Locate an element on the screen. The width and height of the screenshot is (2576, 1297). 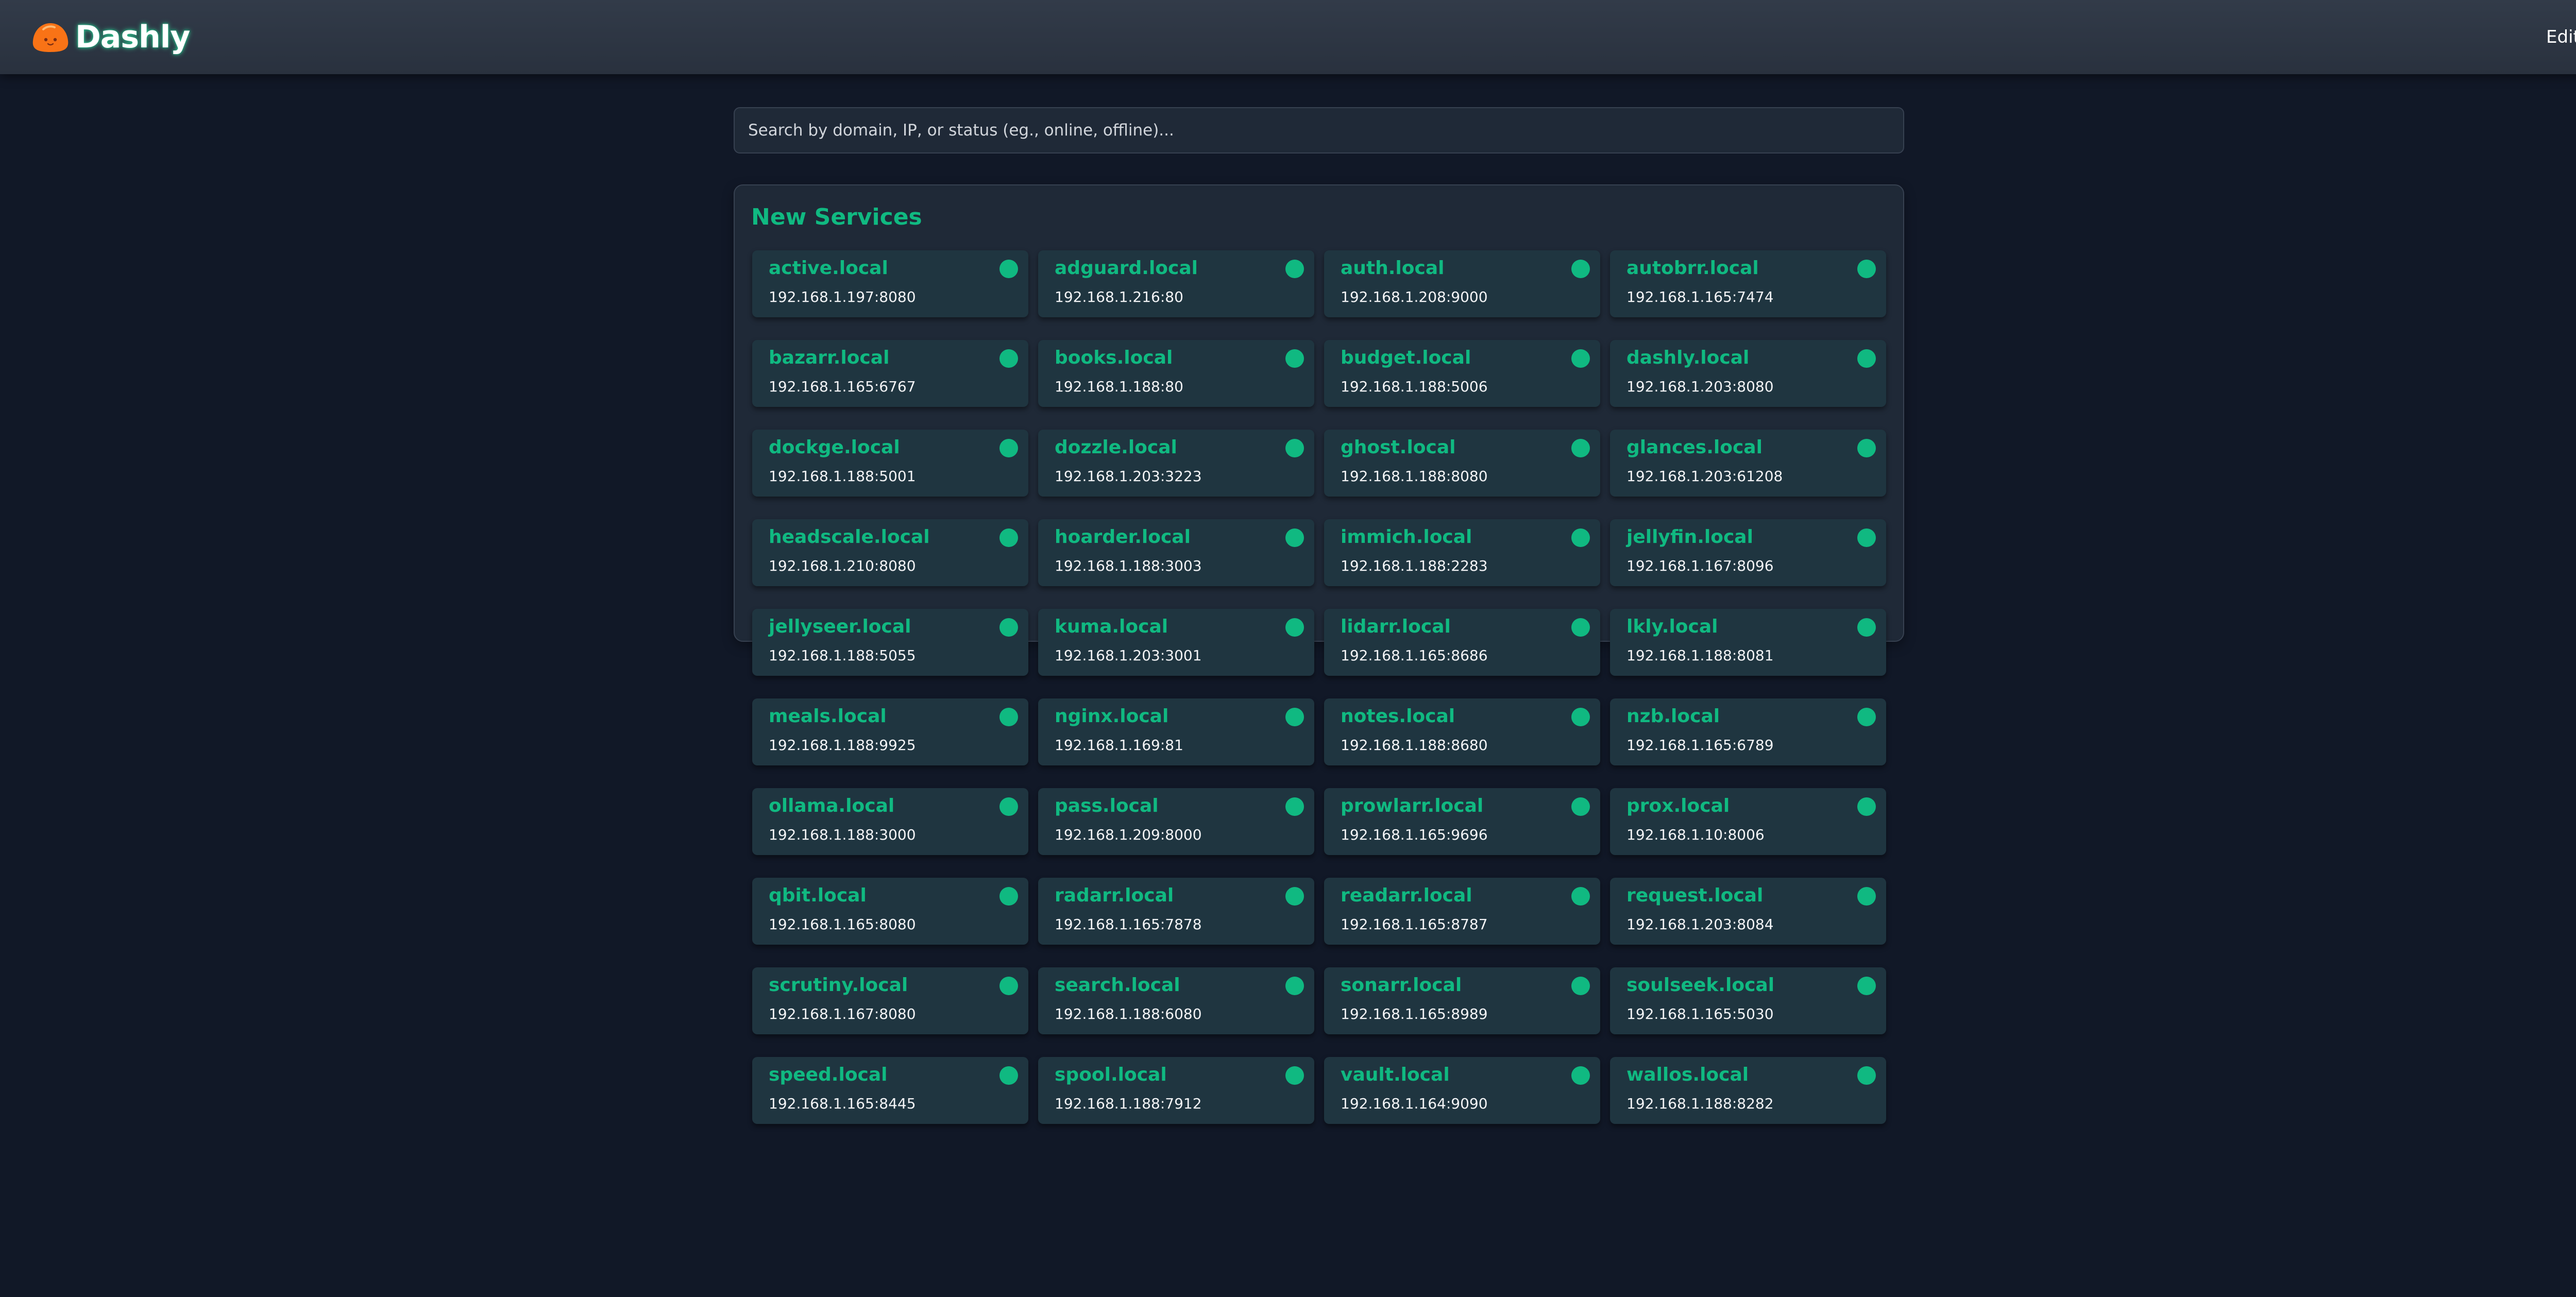
service-card: prowlarr.local 192.168.1.165:9696 is located at coordinates (1462, 821).